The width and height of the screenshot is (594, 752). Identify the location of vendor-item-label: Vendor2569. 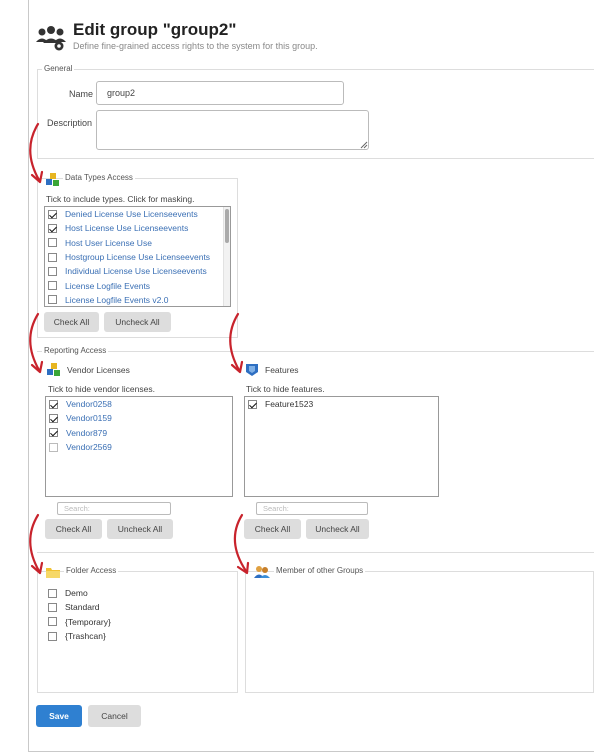
(89, 447).